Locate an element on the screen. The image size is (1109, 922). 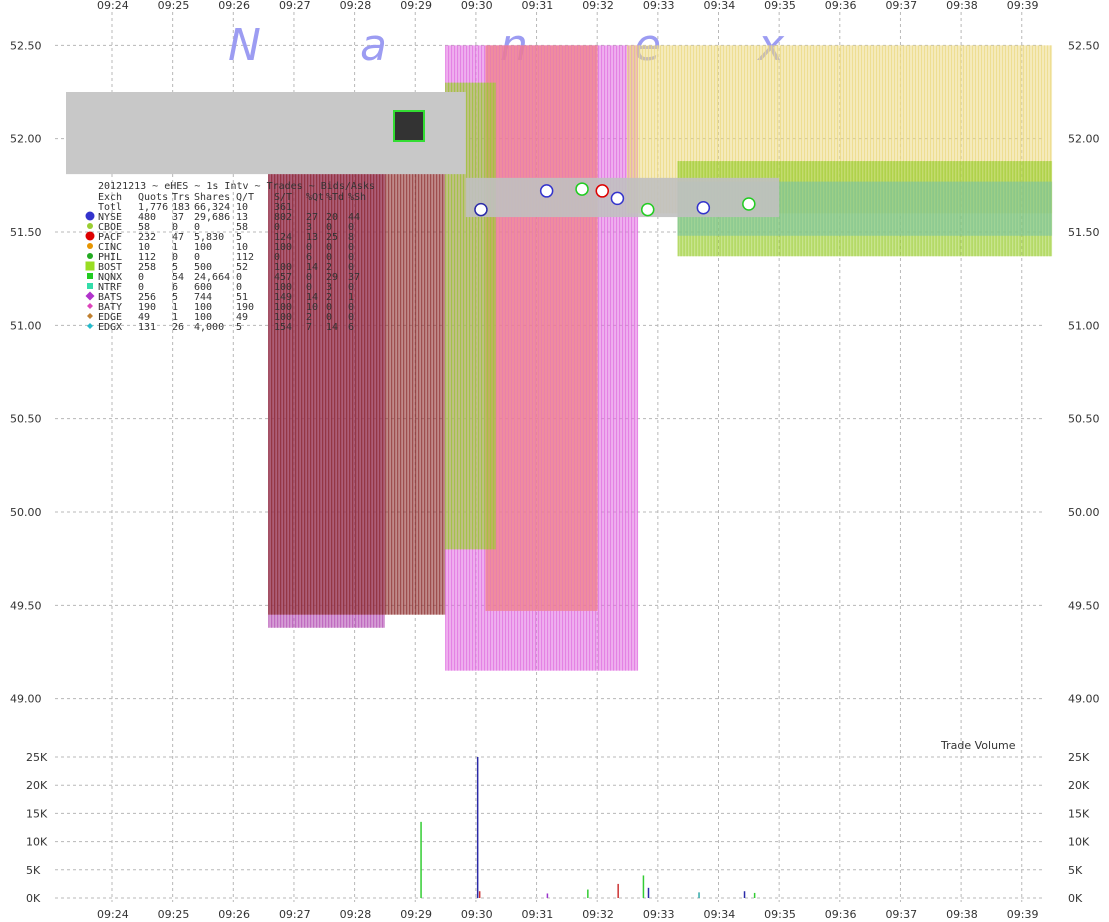
time-tick-top: 09:26 is located at coordinates (234, 6).